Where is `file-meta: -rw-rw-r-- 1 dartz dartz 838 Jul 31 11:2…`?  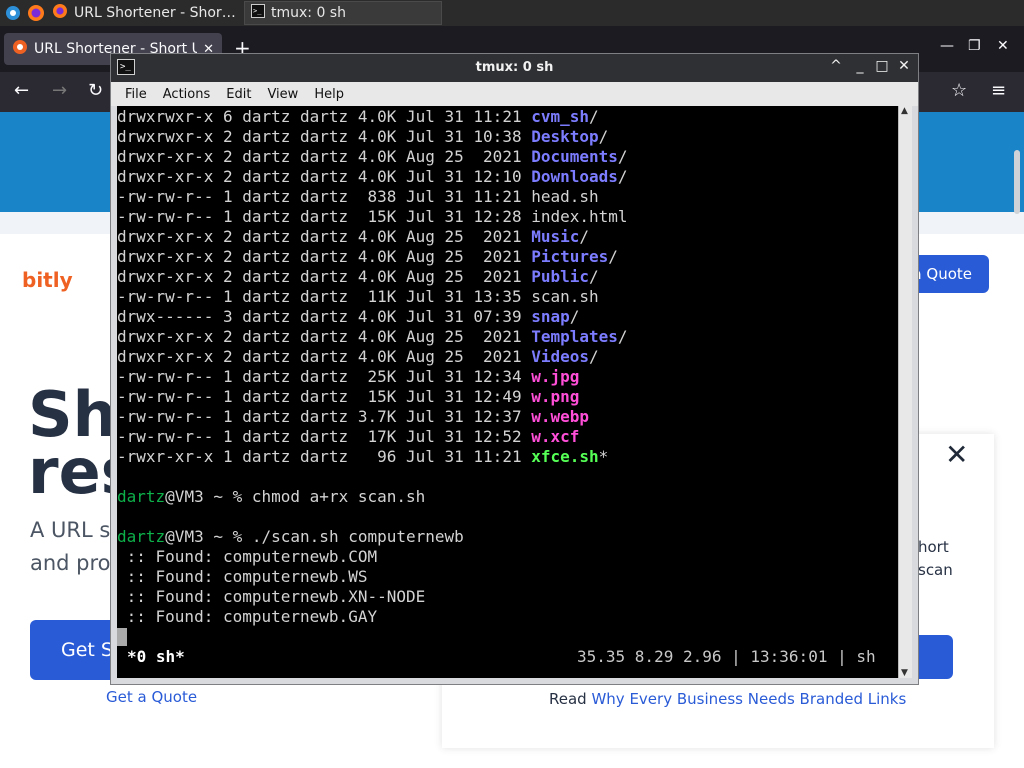
file-meta: -rw-rw-r-- 1 dartz dartz 838 Jul 31 11:2… is located at coordinates (324, 196).